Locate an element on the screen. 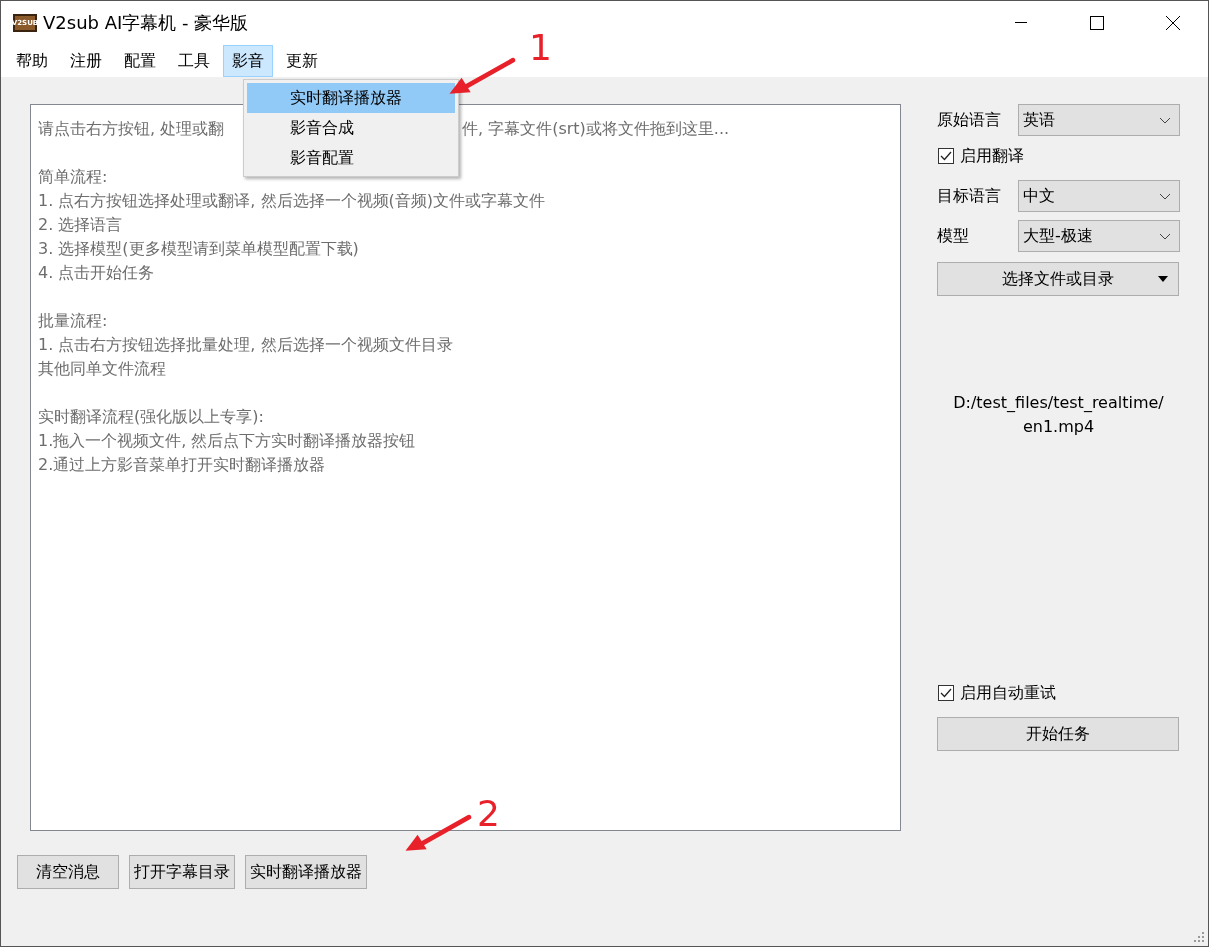  dropdown-field: 英语 is located at coordinates (1099, 120).